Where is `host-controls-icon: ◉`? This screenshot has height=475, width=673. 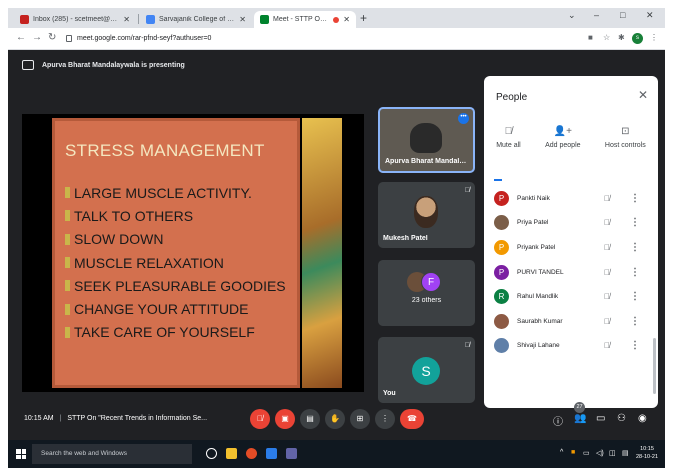
host-controls-icon: ◉ is located at coordinates (642, 418).